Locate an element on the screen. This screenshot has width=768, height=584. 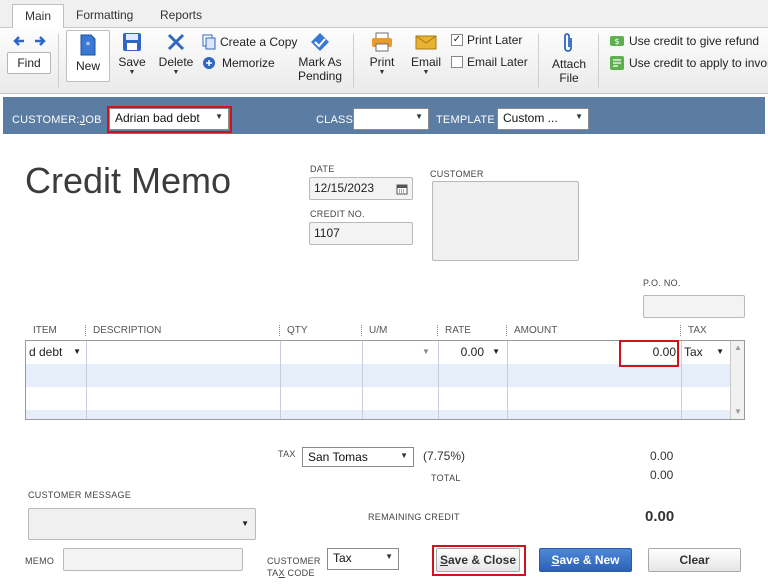
save-label: Save is located at coordinates (132, 62).